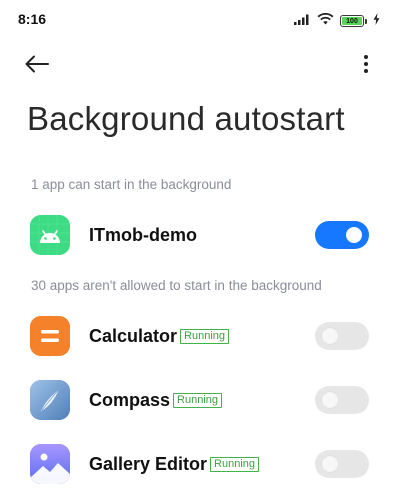  I want to click on back-button, so click(40, 64).